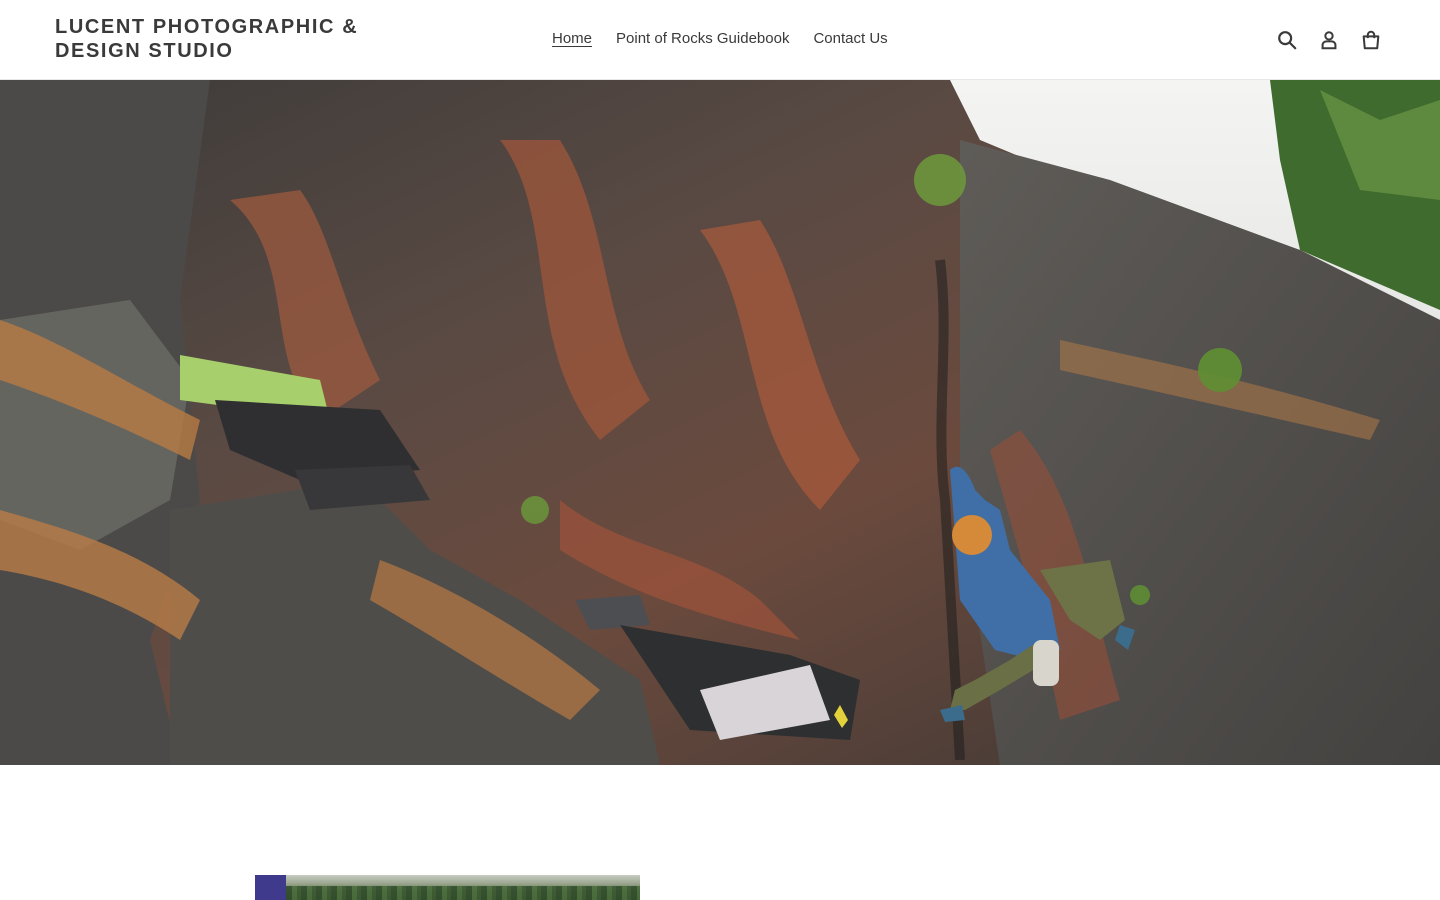 Image resolution: width=1440 pixels, height=900 pixels. What do you see at coordinates (235, 39) in the screenshot?
I see `site-logo: LUCENT PHOTOGRAPHIC & DESIGN STUDIO` at bounding box center [235, 39].